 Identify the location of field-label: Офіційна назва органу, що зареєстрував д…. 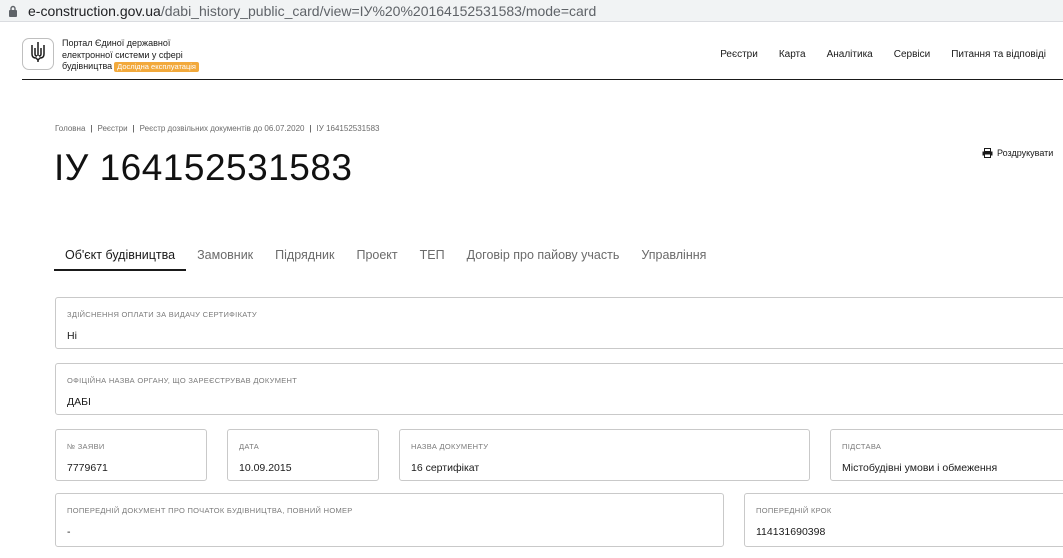
(182, 380).